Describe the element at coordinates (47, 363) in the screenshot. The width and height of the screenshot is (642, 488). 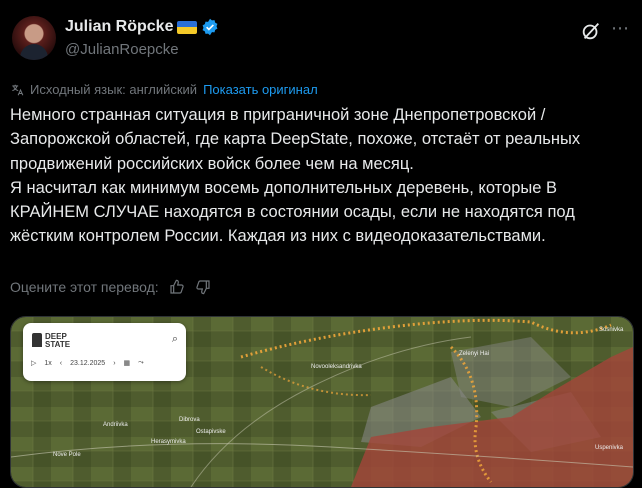
I see `speed-label: 1x` at that location.